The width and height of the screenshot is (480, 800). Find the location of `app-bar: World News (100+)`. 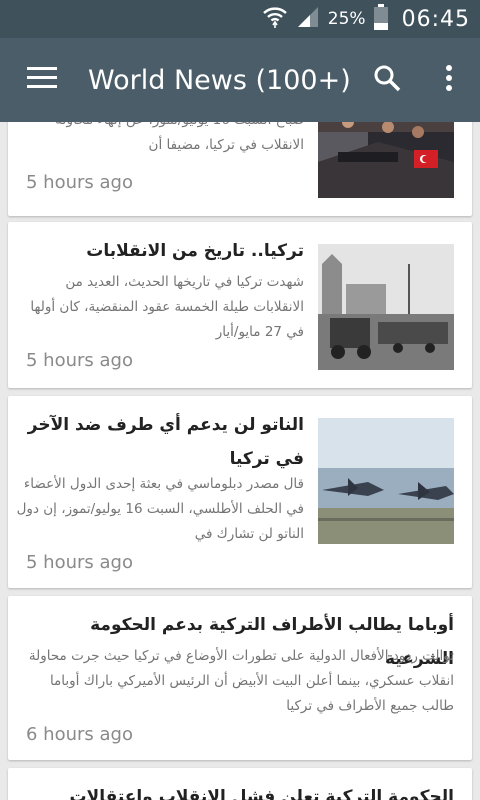

app-bar: World News (100+) is located at coordinates (240, 80).